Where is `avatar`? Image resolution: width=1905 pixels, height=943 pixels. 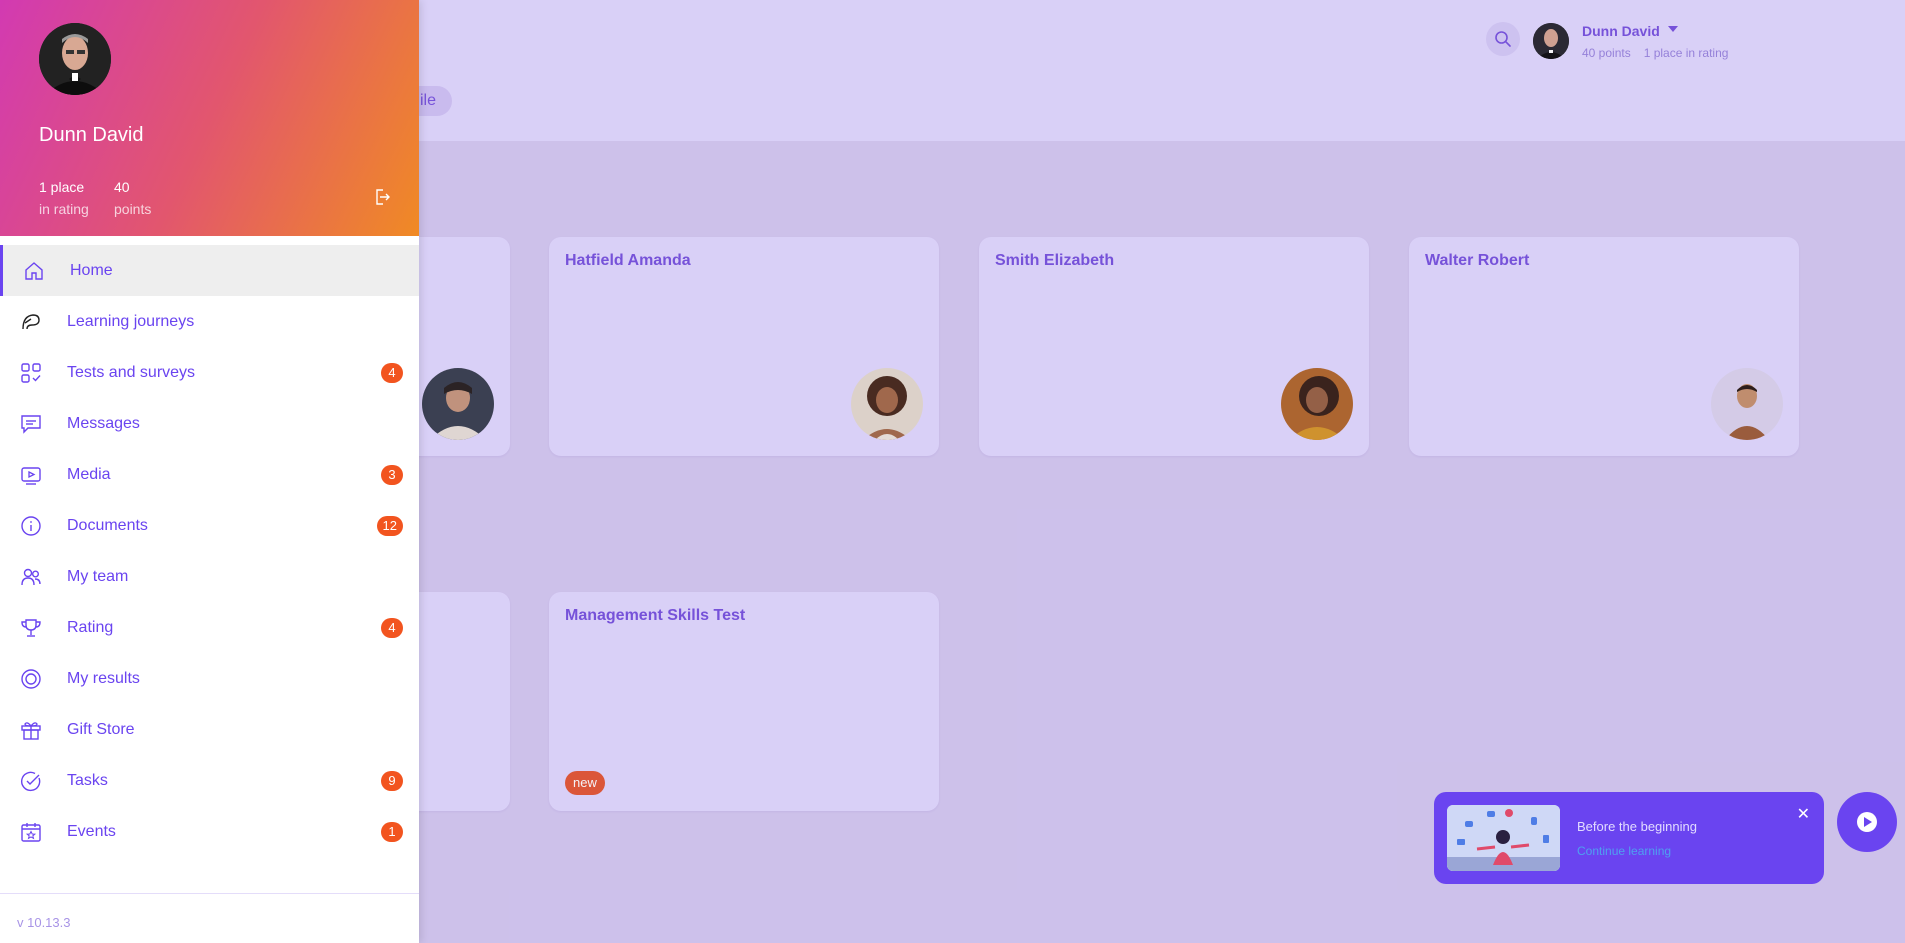
avatar is located at coordinates (75, 59).